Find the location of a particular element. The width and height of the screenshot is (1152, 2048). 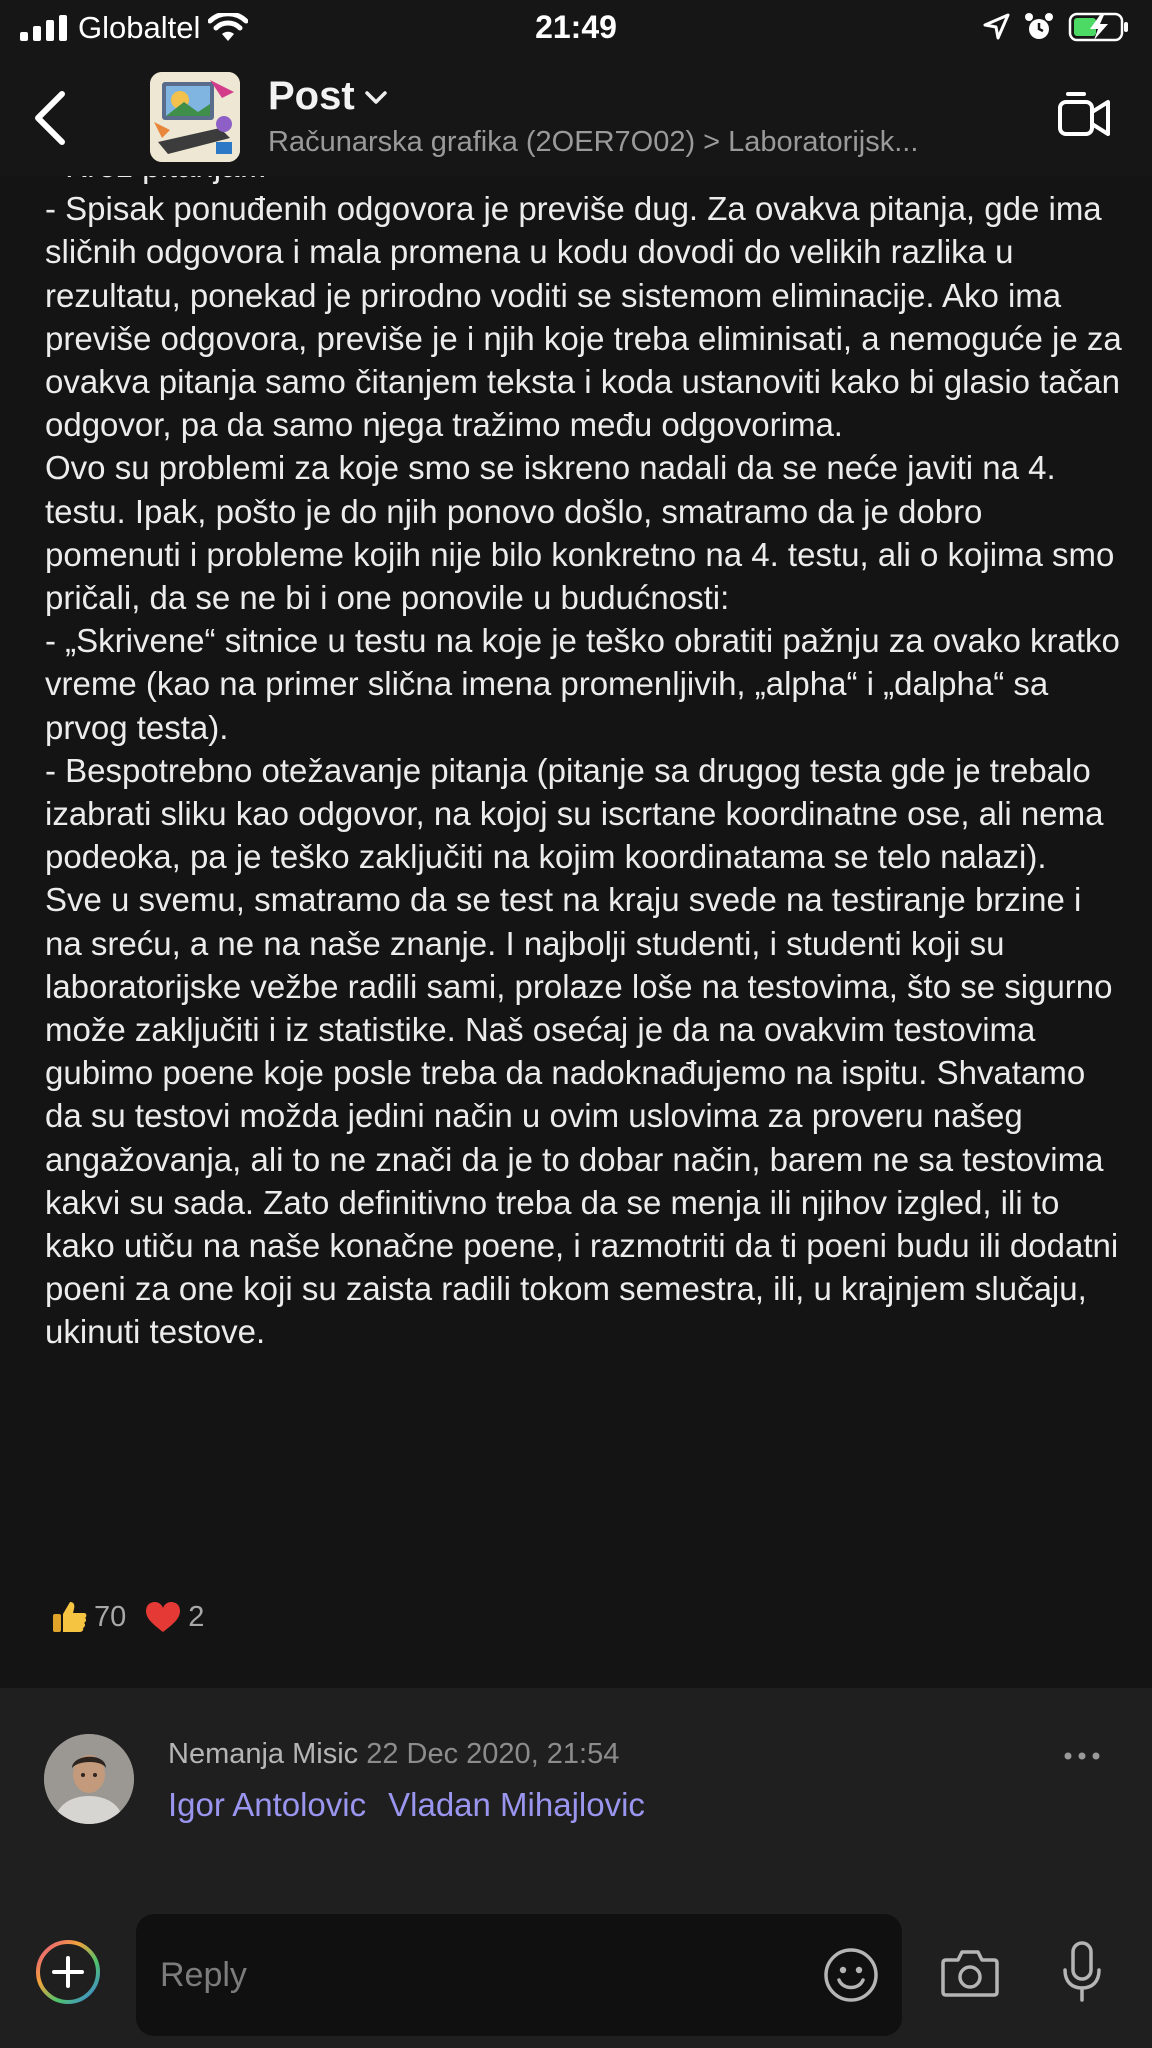

thumbs-up-icon is located at coordinates (70, 1617).